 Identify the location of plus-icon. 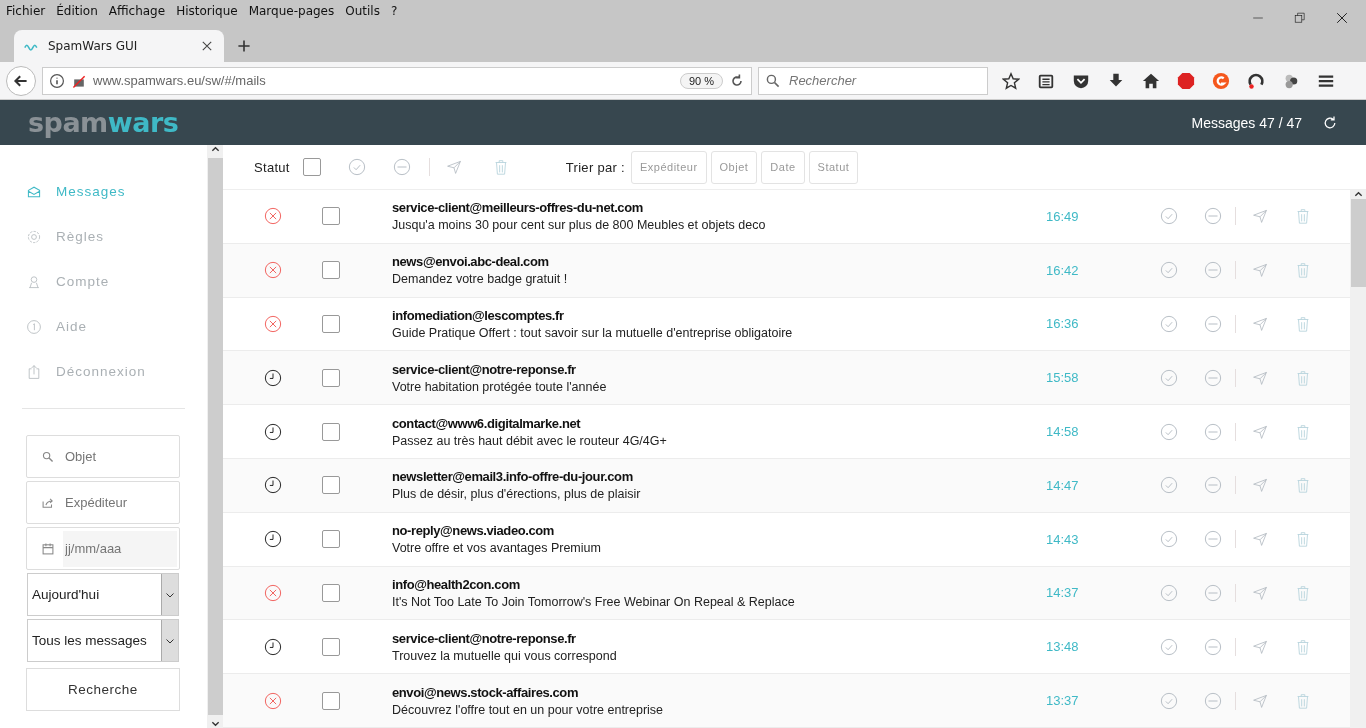
(244, 46).